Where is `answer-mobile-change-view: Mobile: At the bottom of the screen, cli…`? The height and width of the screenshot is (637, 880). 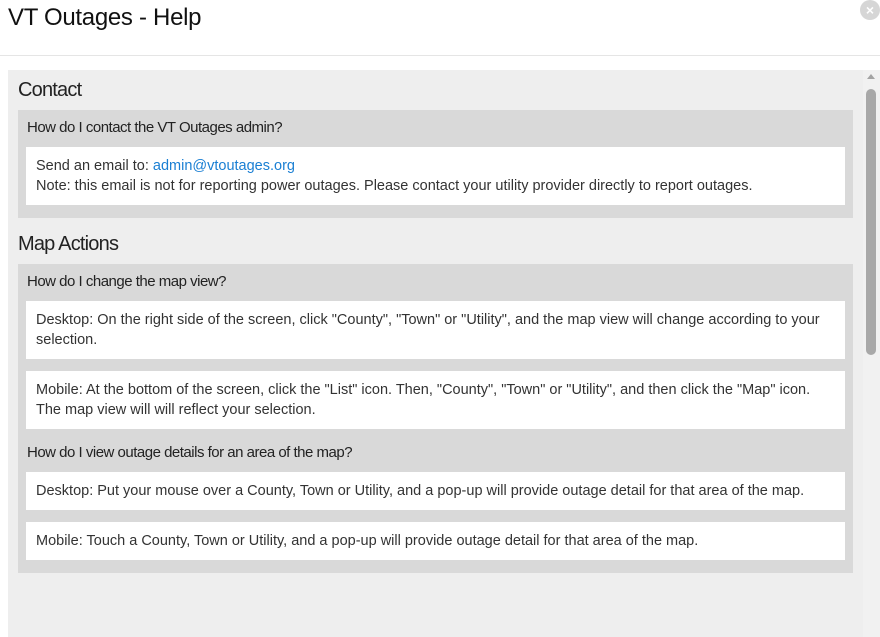 answer-mobile-change-view: Mobile: At the bottom of the screen, cli… is located at coordinates (435, 400).